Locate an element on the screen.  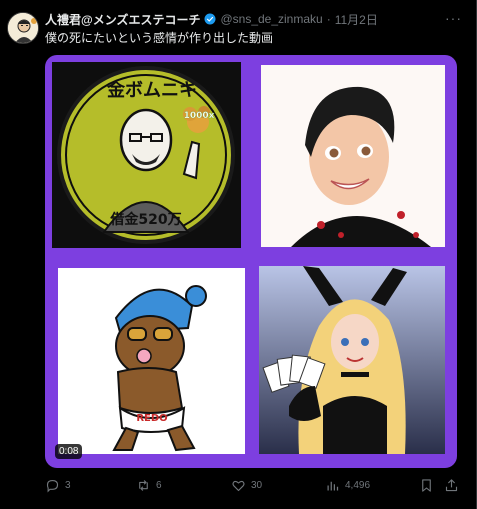
share-button is located at coordinates (451, 485).